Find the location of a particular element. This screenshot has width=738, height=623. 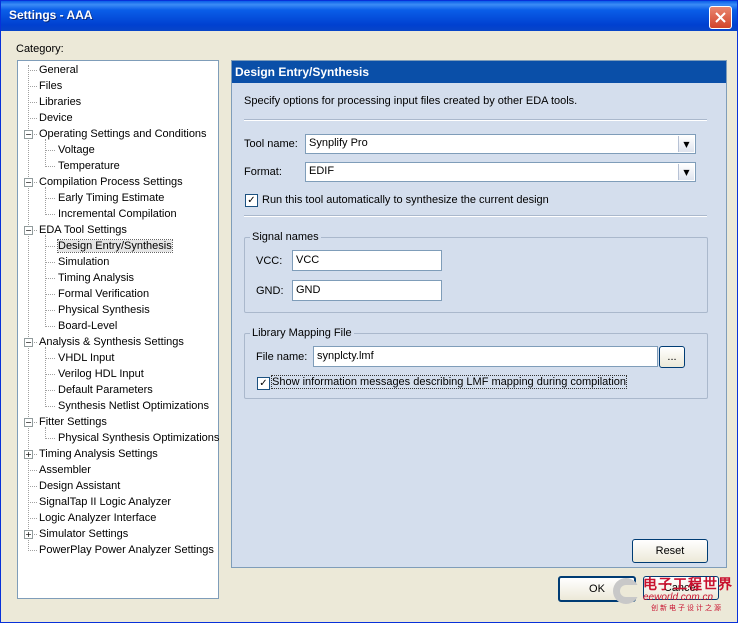

tree-item: Formal Verification is located at coordinates (103, 294).